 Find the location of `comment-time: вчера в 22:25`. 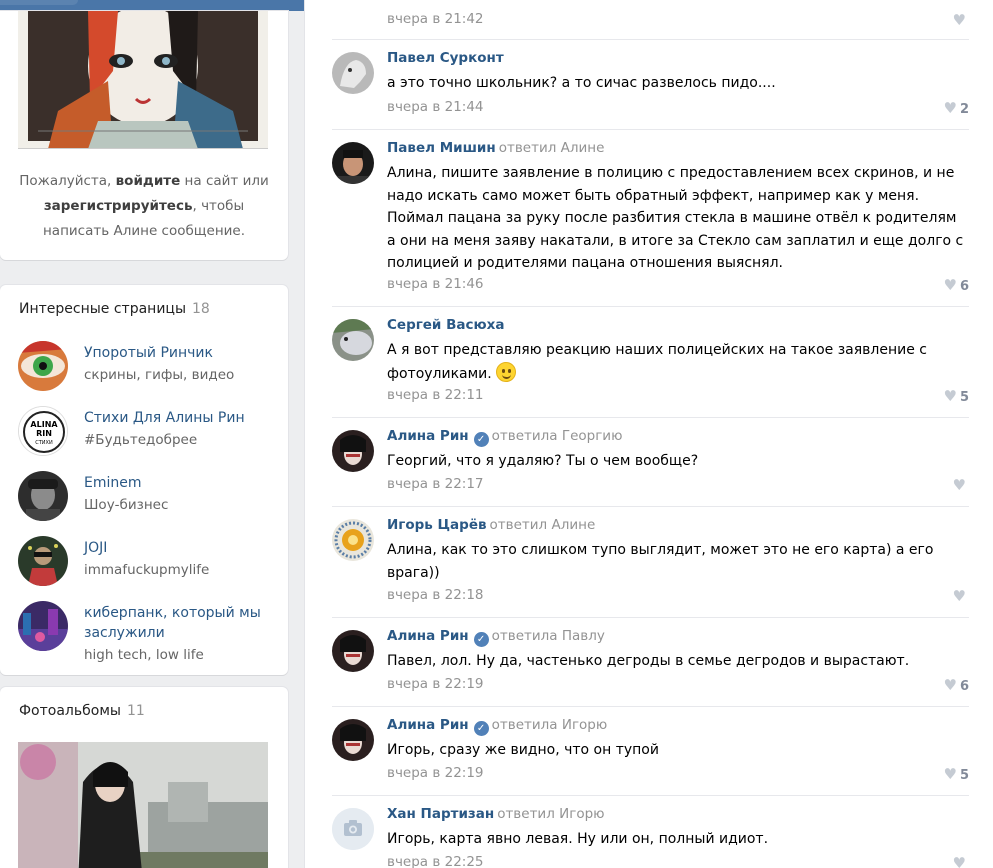

comment-time: вчера в 22:25 is located at coordinates (435, 861).